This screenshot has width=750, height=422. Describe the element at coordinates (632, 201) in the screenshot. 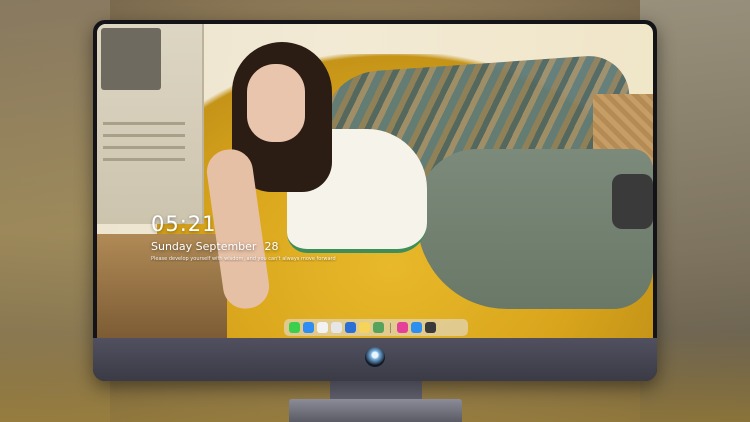

I see `wallpaper-figure-boot` at that location.